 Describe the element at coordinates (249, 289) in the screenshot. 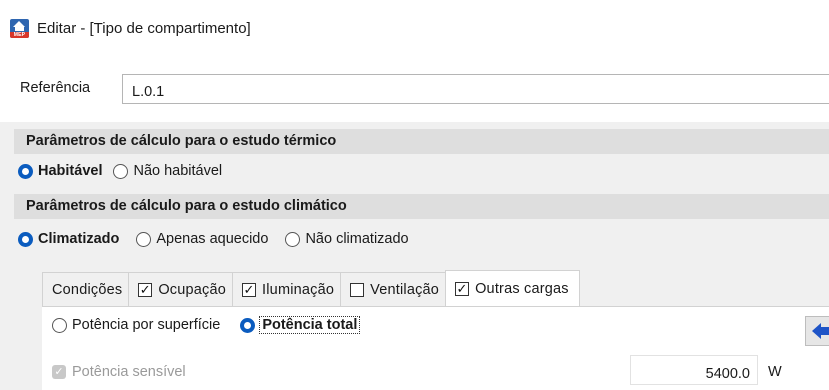

I see `iluminacao-checkbox: ✓` at that location.